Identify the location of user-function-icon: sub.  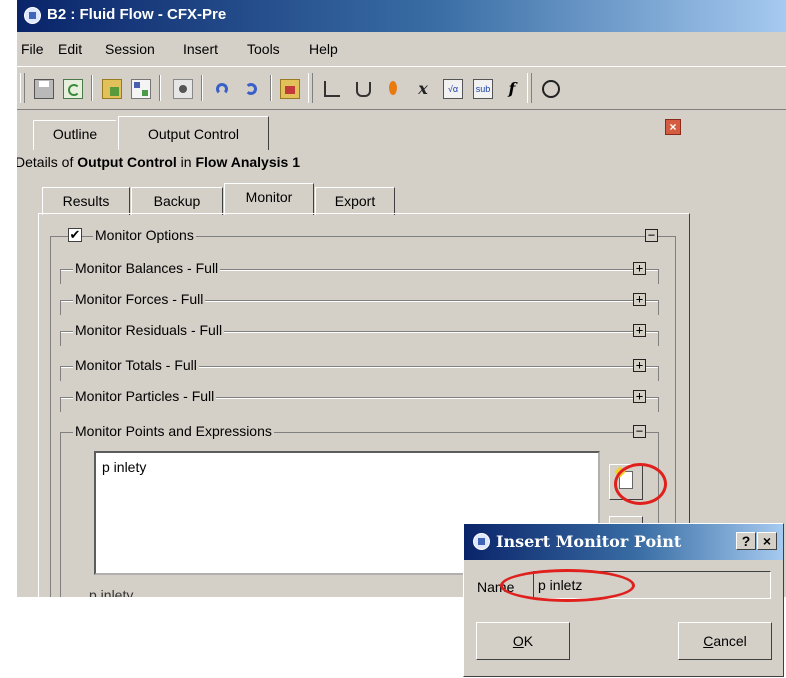
(483, 89).